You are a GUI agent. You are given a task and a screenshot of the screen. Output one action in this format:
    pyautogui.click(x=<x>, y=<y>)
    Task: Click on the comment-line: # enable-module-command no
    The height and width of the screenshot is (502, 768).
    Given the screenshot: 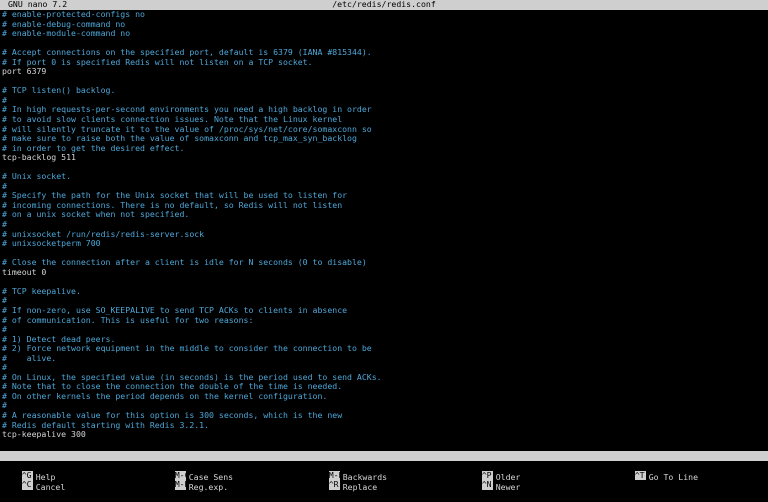 What is the action you would take?
    pyautogui.click(x=384, y=34)
    